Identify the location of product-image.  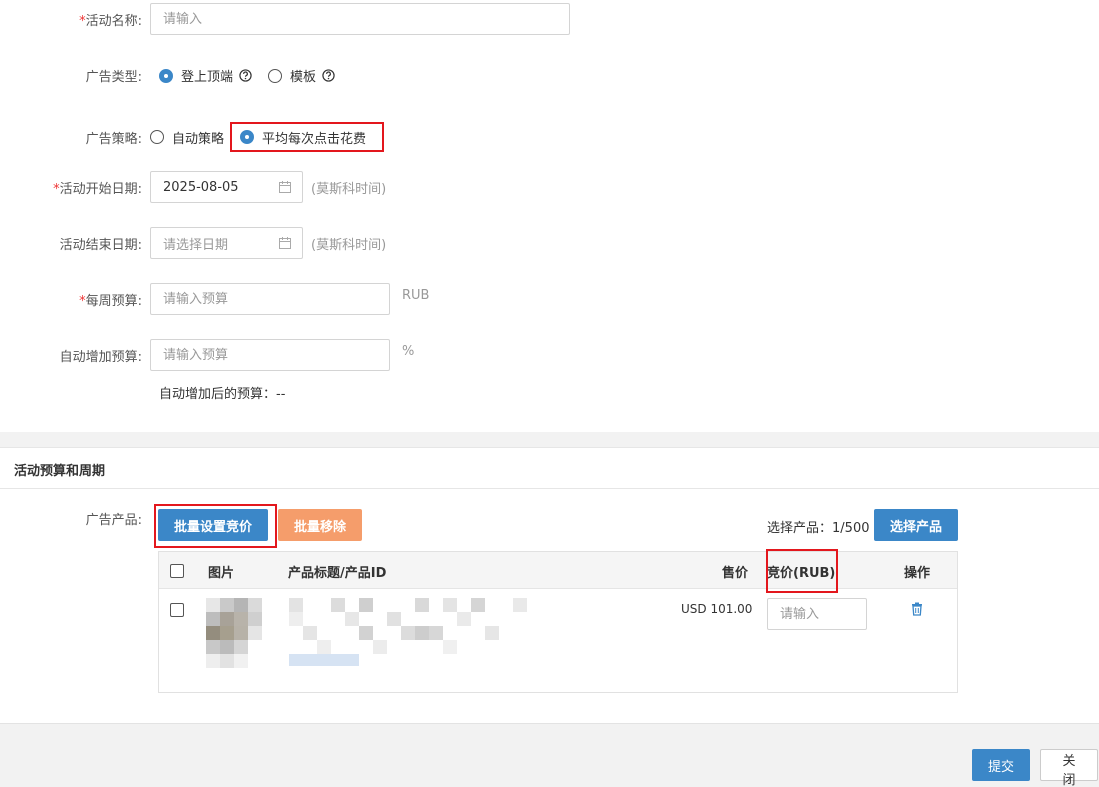
(234, 639).